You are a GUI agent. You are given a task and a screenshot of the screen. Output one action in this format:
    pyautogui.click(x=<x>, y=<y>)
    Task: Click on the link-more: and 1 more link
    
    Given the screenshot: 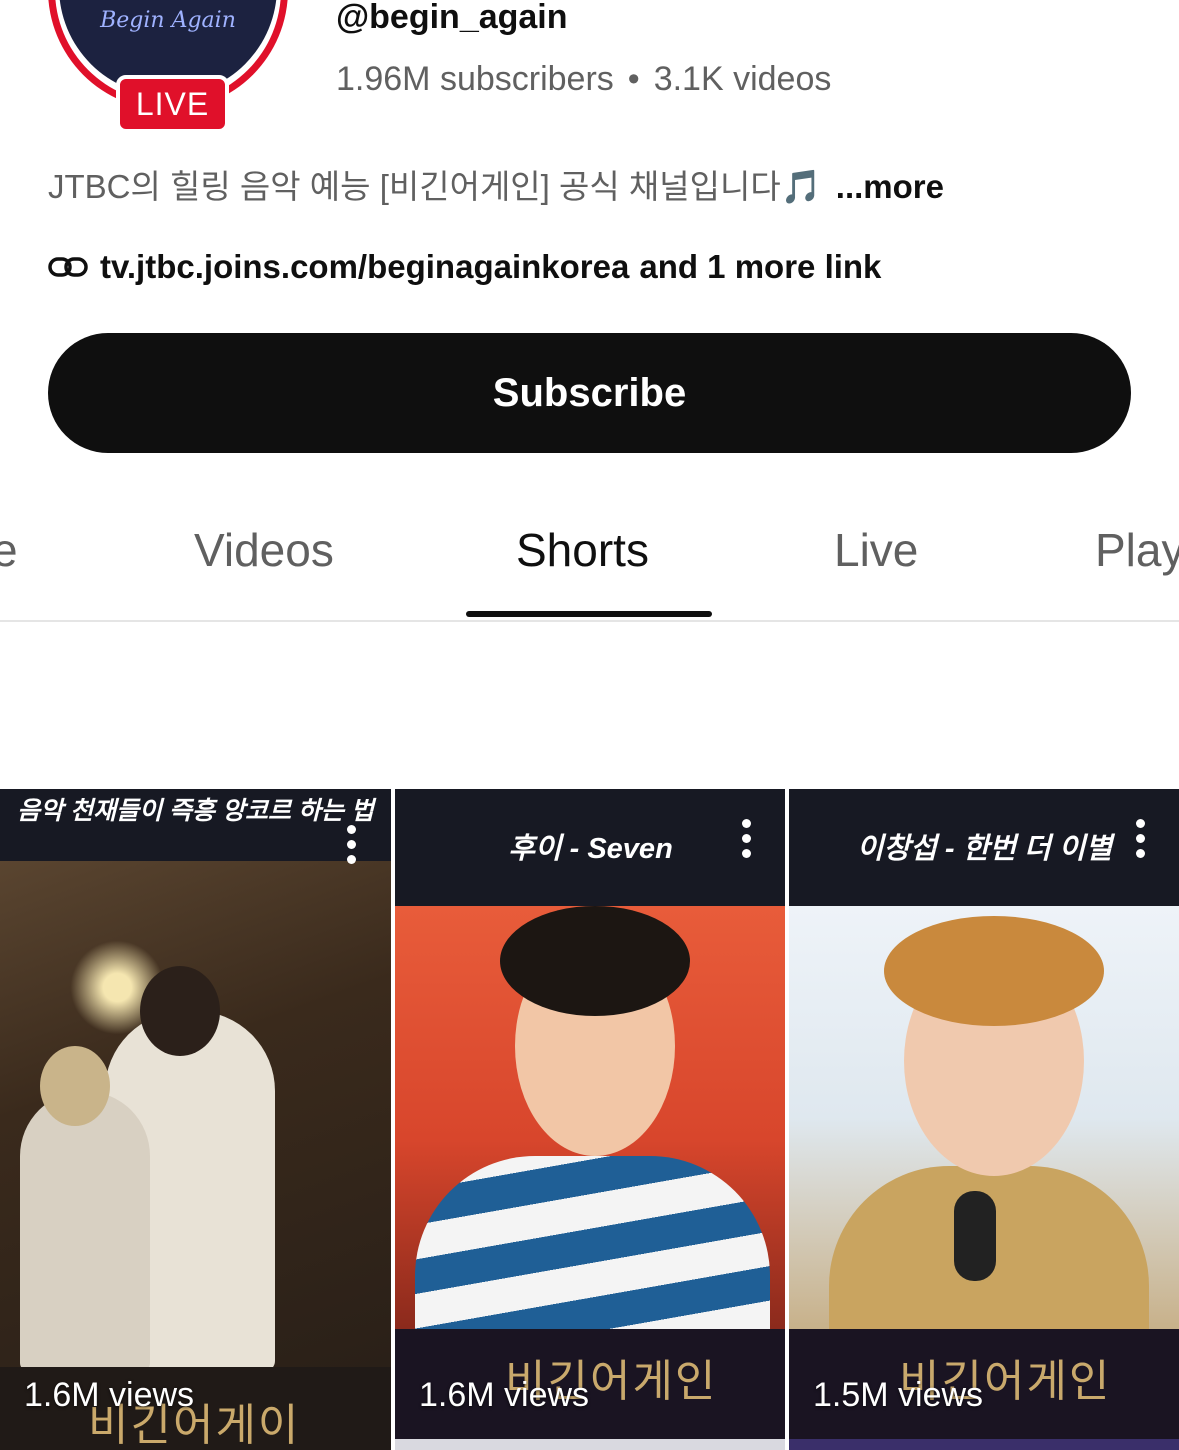 What is the action you would take?
    pyautogui.click(x=760, y=267)
    